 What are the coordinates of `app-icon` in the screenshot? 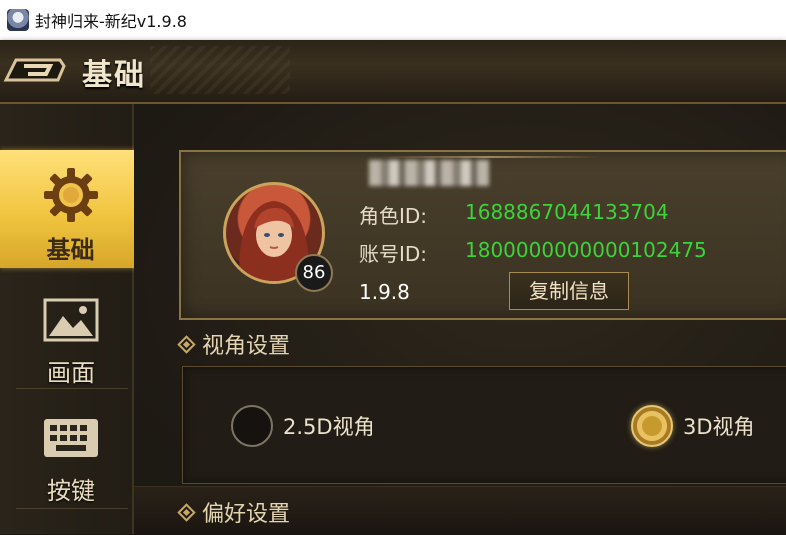 It's located at (18, 20).